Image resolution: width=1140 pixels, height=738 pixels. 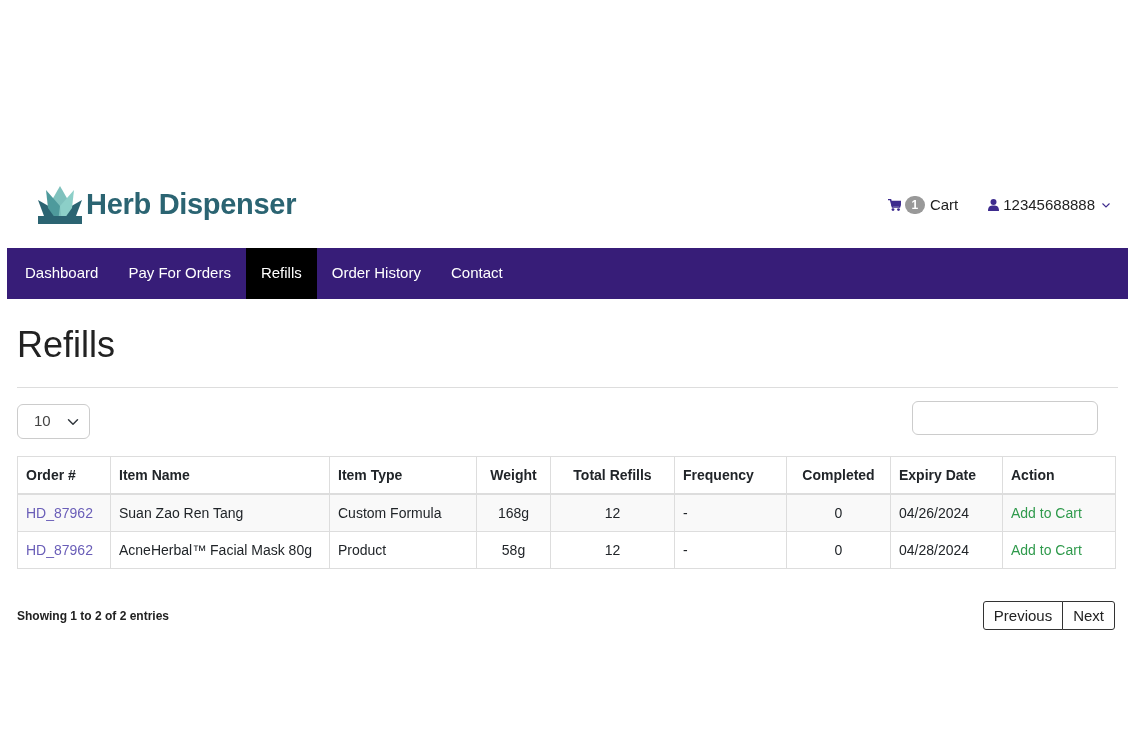 What do you see at coordinates (1106, 205) in the screenshot?
I see `caret-icon` at bounding box center [1106, 205].